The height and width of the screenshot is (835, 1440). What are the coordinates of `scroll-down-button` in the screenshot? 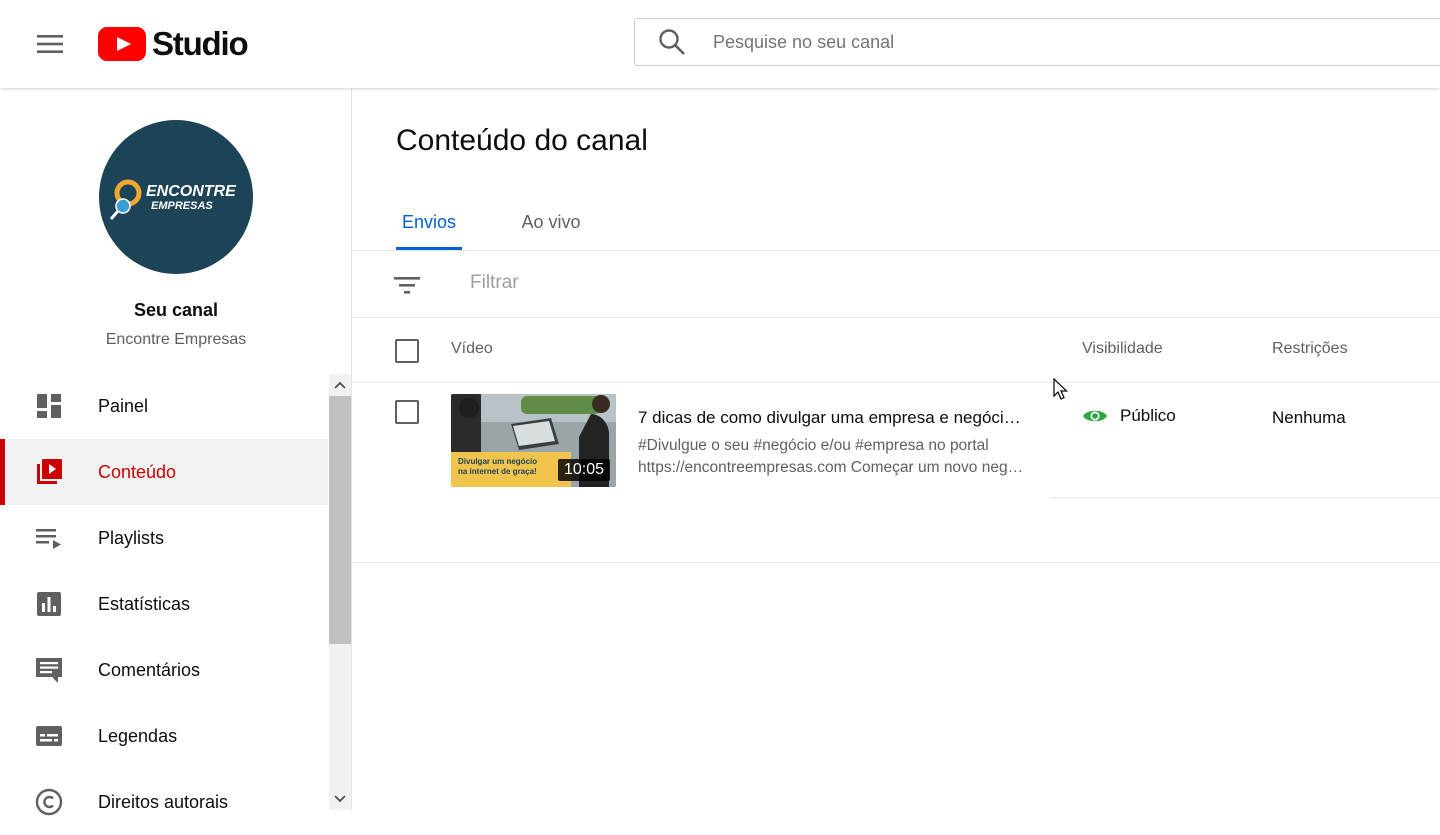 It's located at (340, 799).